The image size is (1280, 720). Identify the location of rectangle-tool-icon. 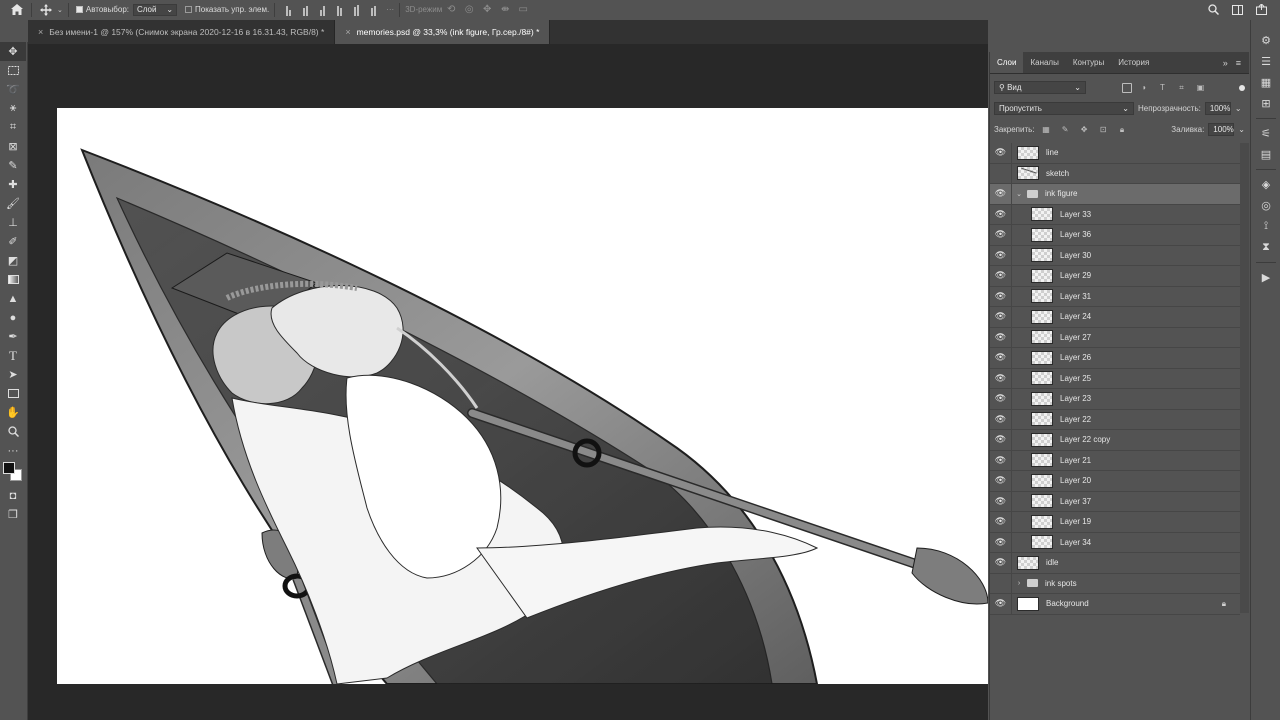
(13, 393).